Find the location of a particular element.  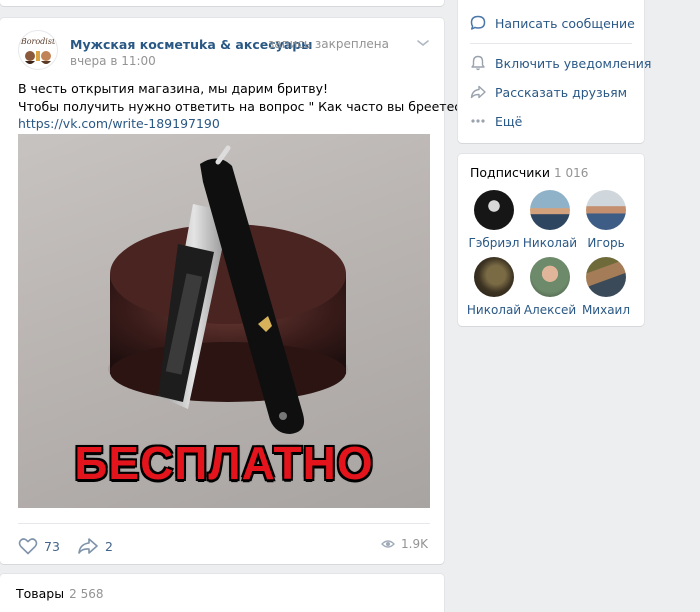

like-count: 73 is located at coordinates (52, 546).